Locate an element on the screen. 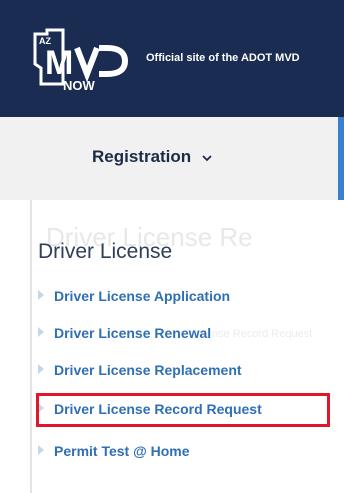 The image size is (344, 493). nav-registration-menu: Registration is located at coordinates (152, 157).